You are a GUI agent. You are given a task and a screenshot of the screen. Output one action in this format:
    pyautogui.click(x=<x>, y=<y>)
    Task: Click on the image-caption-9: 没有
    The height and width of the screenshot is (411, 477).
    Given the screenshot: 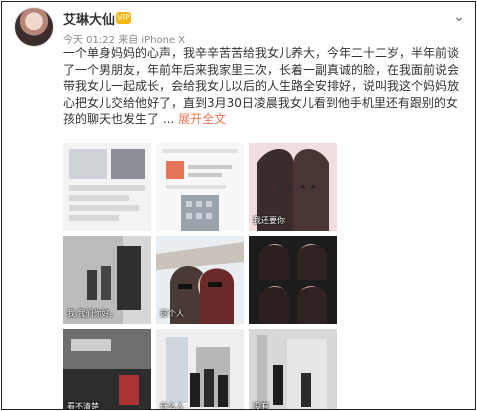 What is the action you would take?
    pyautogui.click(x=261, y=406)
    